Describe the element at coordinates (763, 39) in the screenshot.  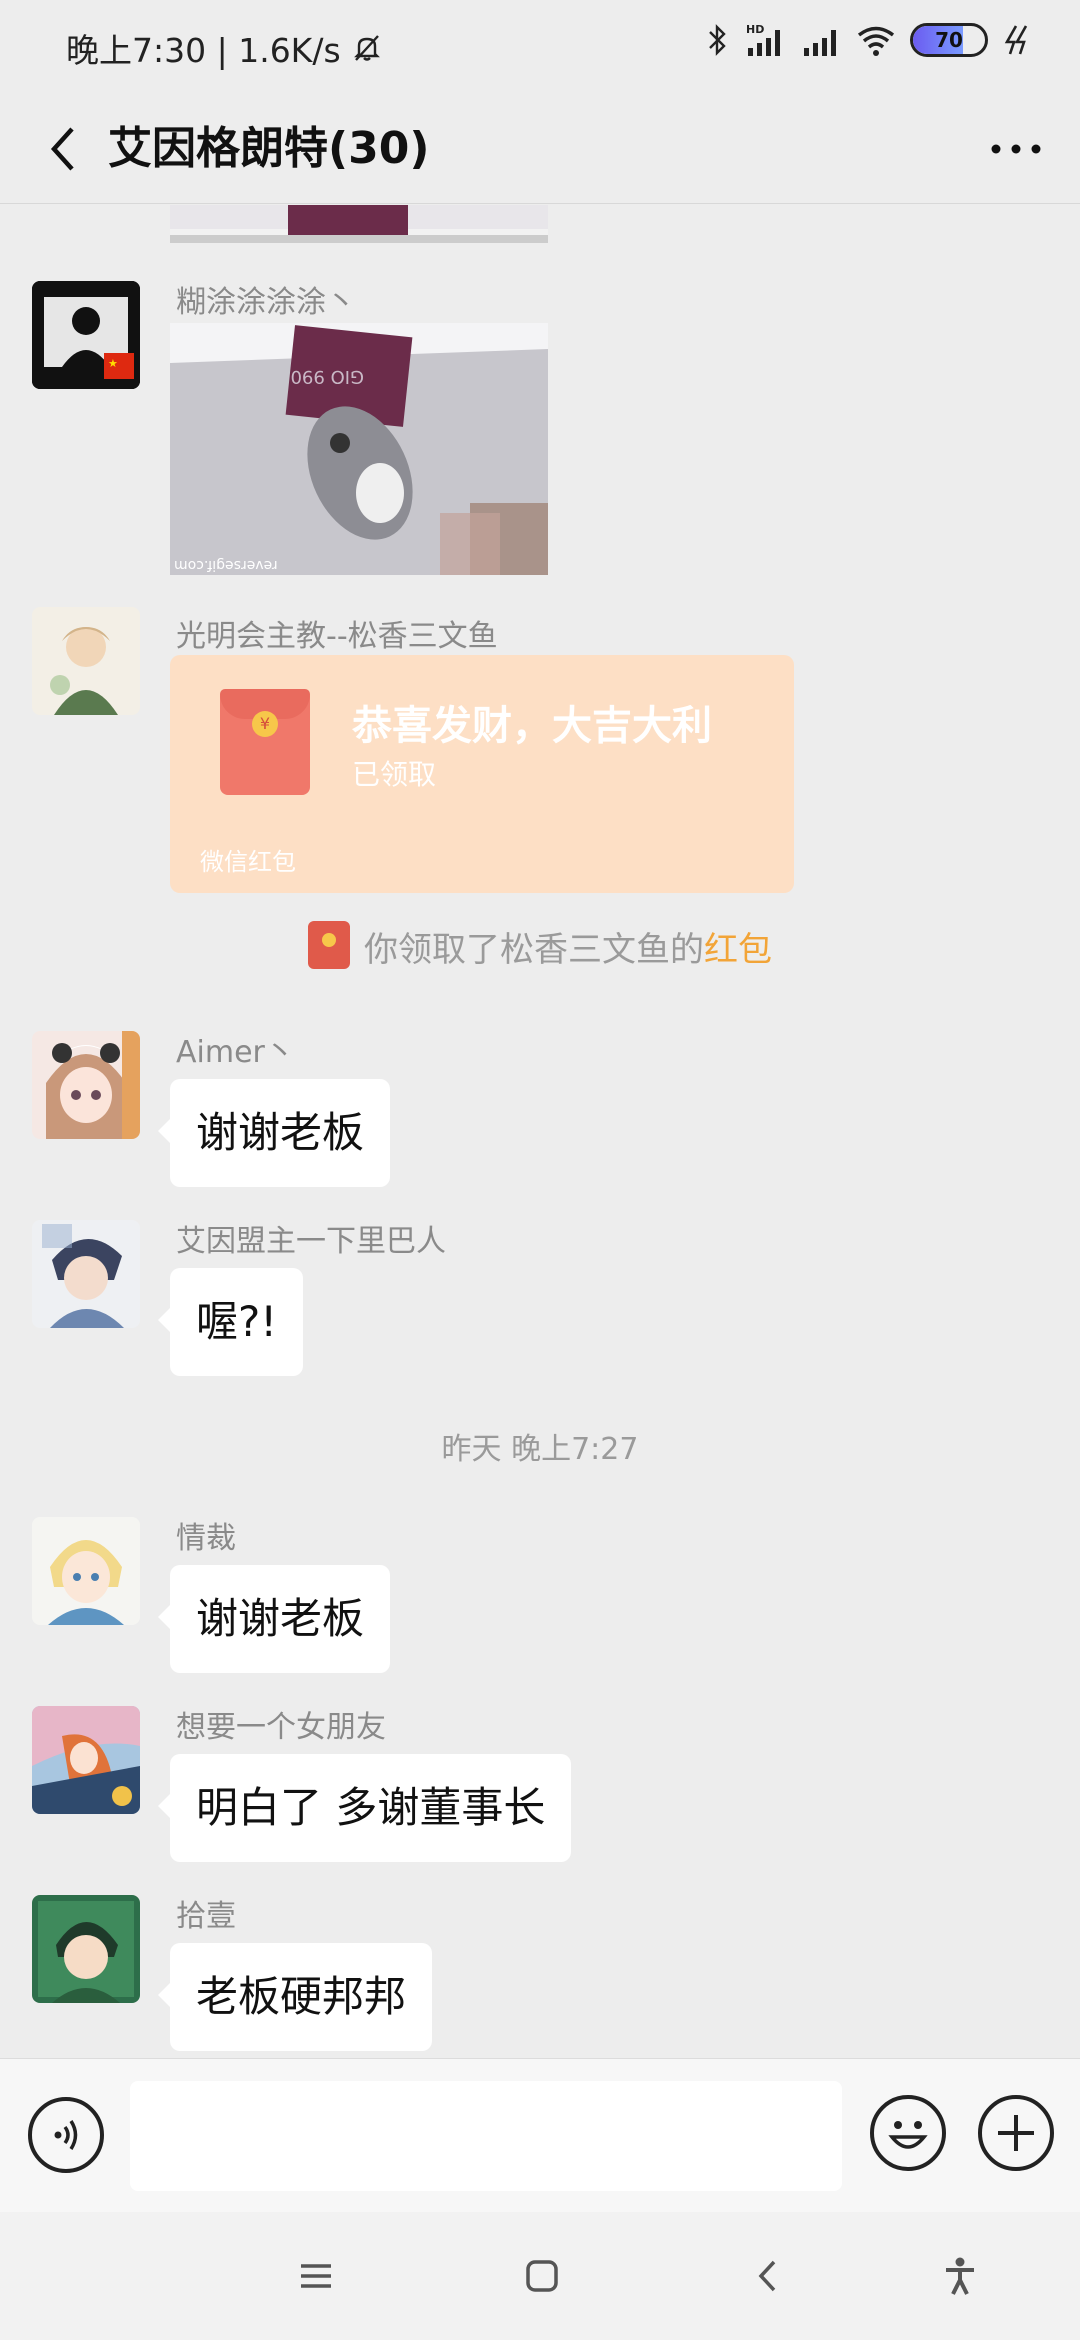
I see `signal-hd-icon: HD` at that location.